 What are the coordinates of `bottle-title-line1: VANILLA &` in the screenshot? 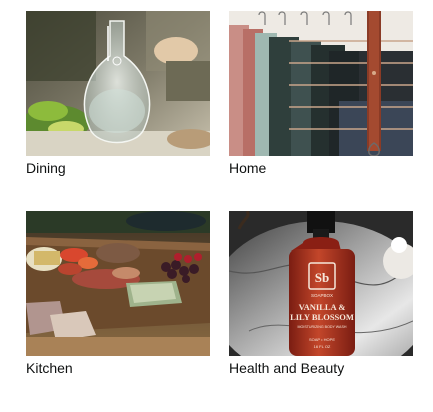 It's located at (322, 307).